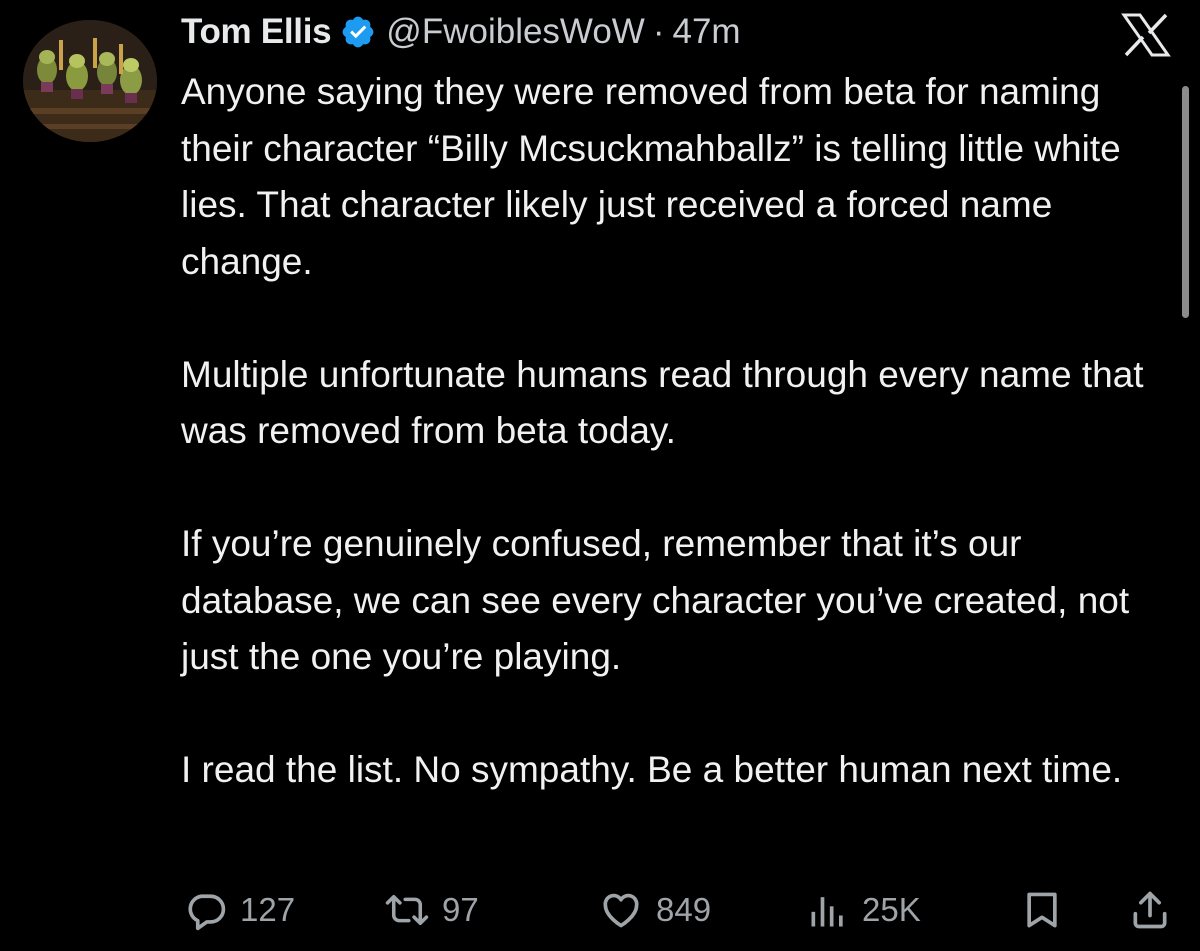 This screenshot has height=951, width=1200. What do you see at coordinates (654, 910) in the screenshot?
I see `like-button: 849` at bounding box center [654, 910].